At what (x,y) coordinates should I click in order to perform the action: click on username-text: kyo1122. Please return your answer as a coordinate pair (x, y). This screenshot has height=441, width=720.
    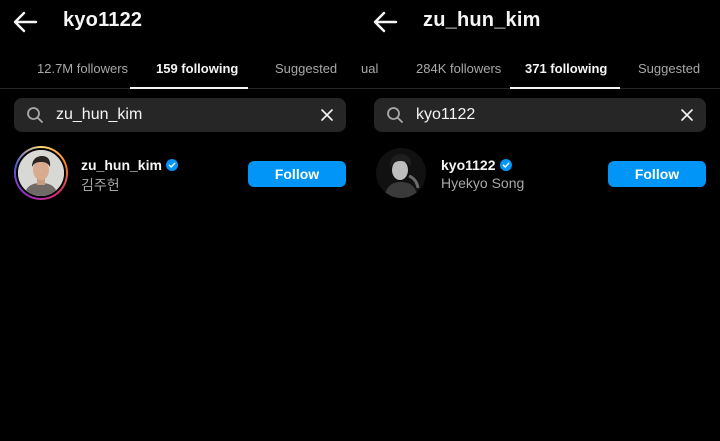
    Looking at the image, I should click on (468, 165).